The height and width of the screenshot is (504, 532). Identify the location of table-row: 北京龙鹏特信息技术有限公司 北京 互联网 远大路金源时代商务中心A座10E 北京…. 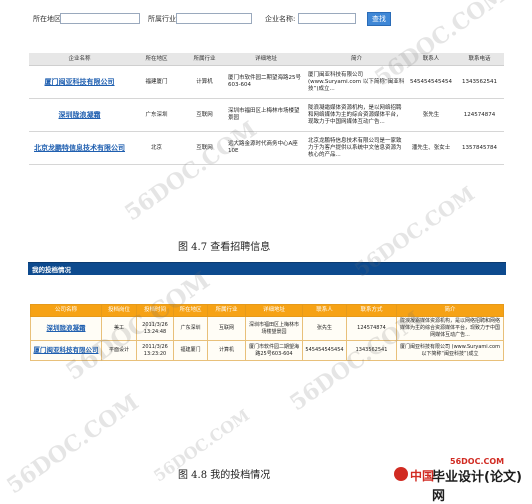
(266, 148).